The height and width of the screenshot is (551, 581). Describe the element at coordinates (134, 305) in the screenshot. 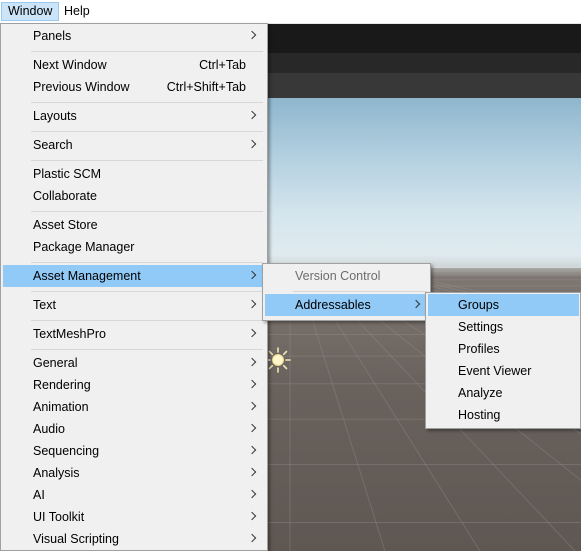

I see `menu-item-text: Text` at that location.